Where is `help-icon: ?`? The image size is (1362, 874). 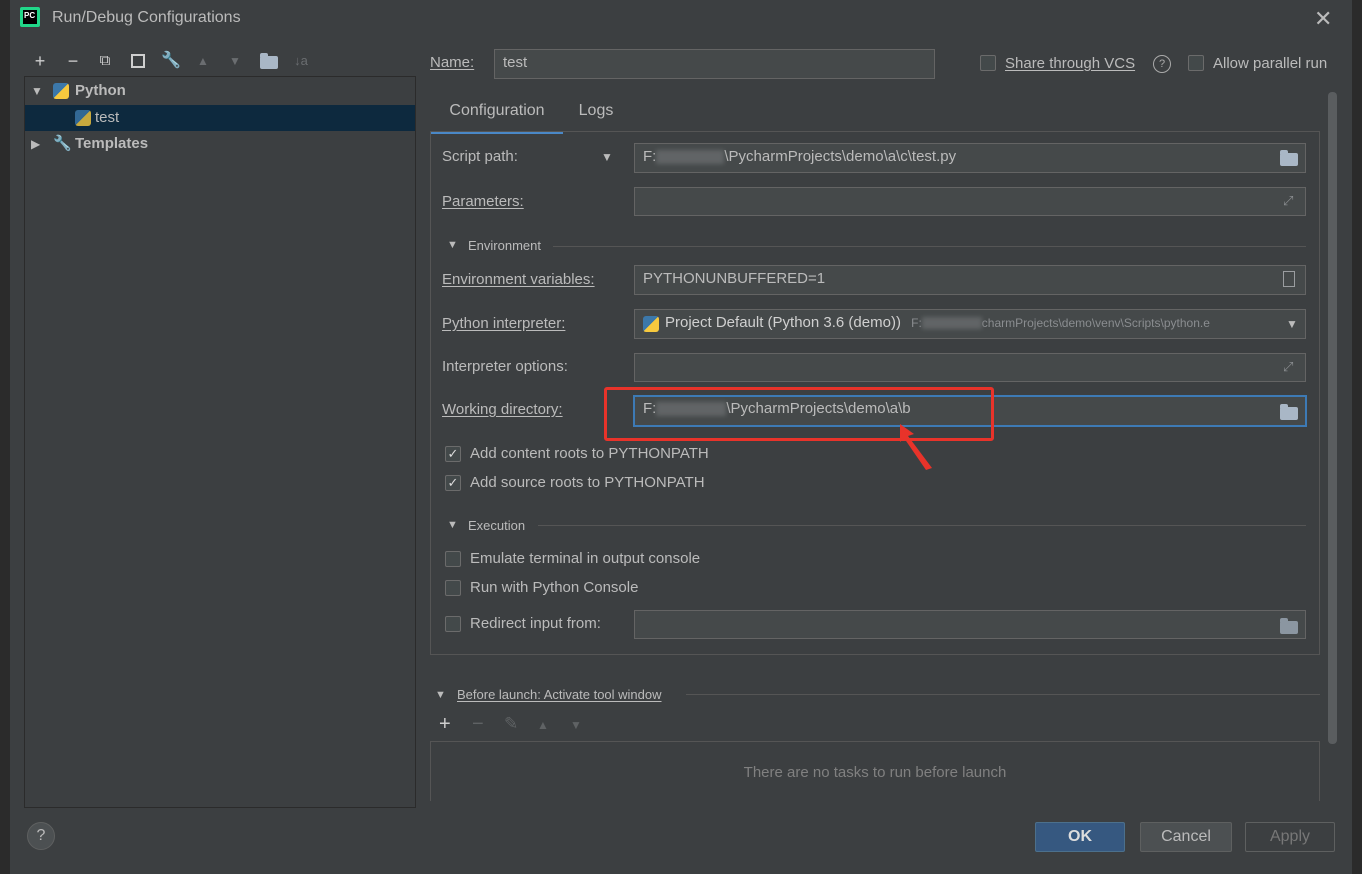
help-icon: ? is located at coordinates (1162, 64).